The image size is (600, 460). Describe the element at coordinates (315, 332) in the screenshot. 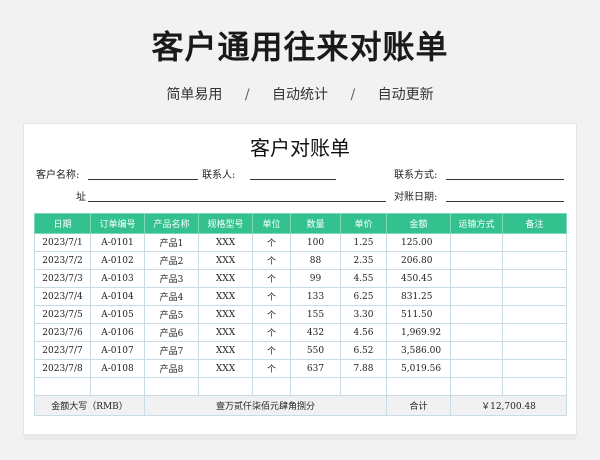

I see `table-cell: 432` at that location.